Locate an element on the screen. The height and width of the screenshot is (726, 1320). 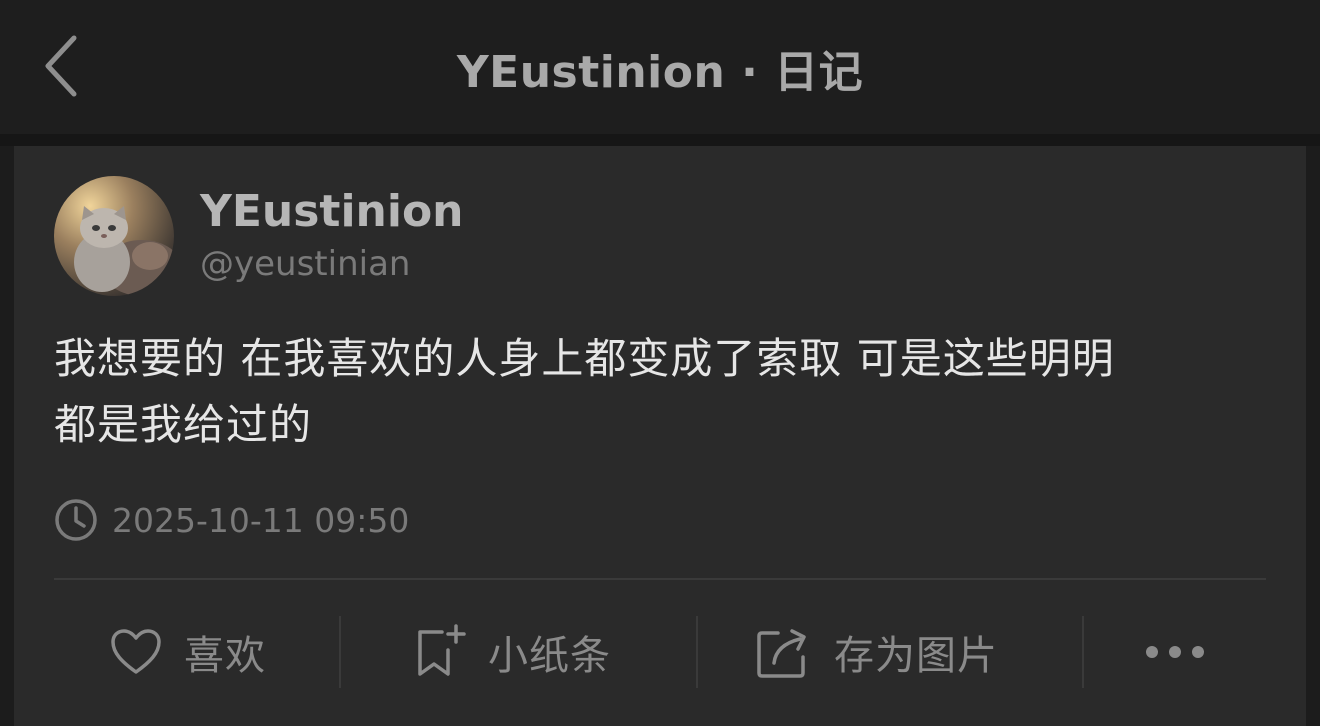
note-button: 小纸条 is located at coordinates (512, 652).